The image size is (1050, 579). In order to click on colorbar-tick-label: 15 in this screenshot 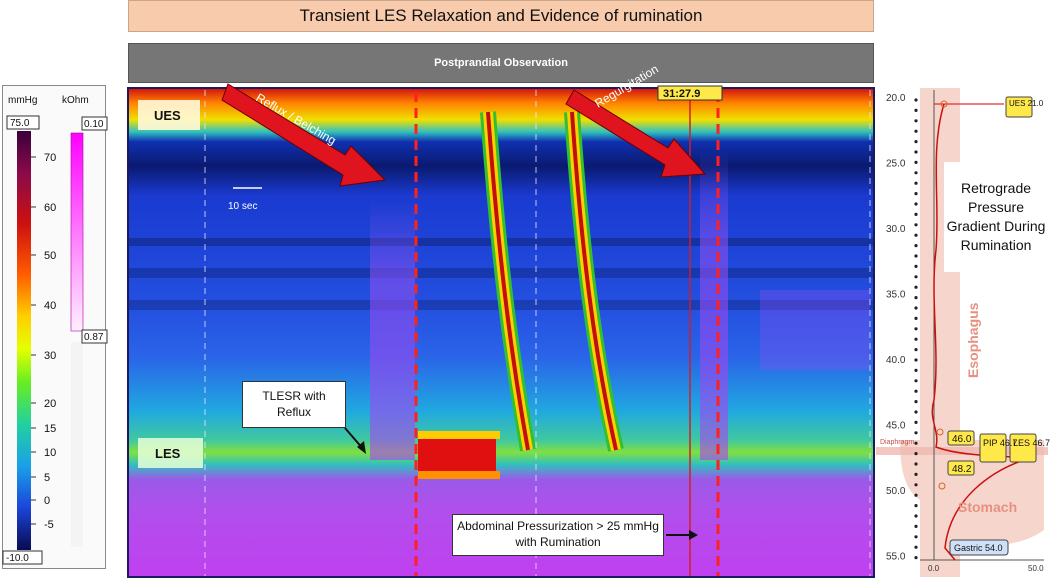, I will do `click(50, 429)`.